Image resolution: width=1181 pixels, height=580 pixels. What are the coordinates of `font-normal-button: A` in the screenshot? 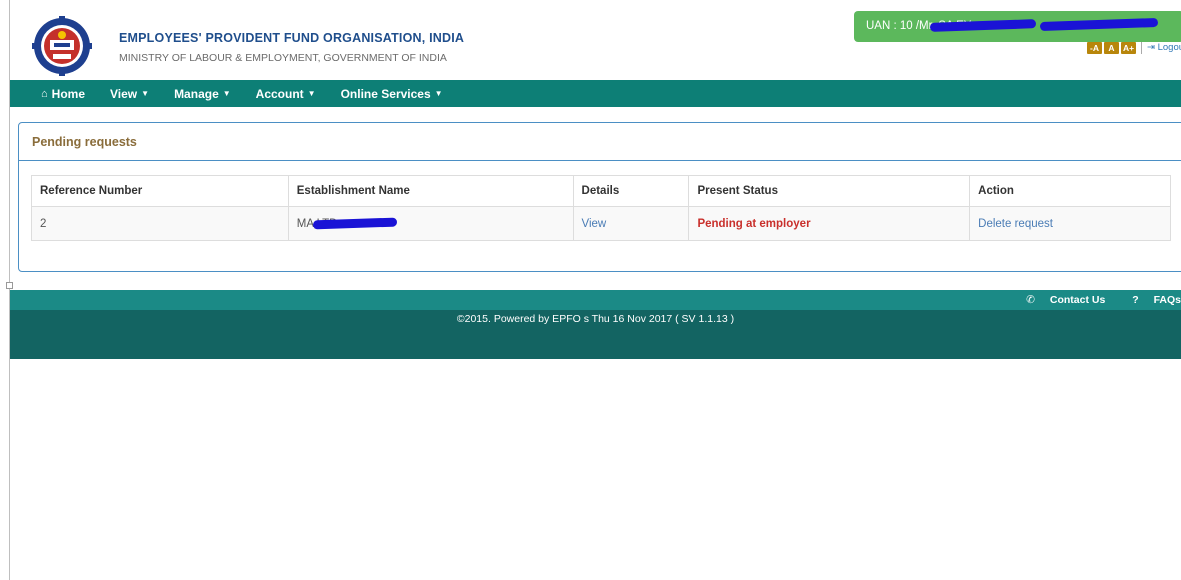 It's located at (1111, 48).